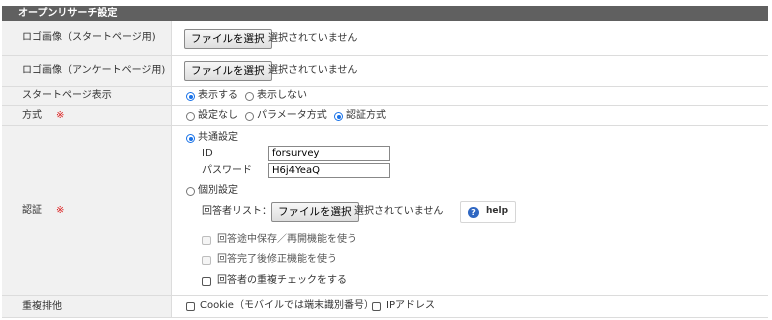 The width and height of the screenshot is (772, 320). Describe the element at coordinates (385, 307) in the screenshot. I see `row-dedupe: 重複排他 Cookie（モバイルでは端末識別番号） IPアドレス` at that location.